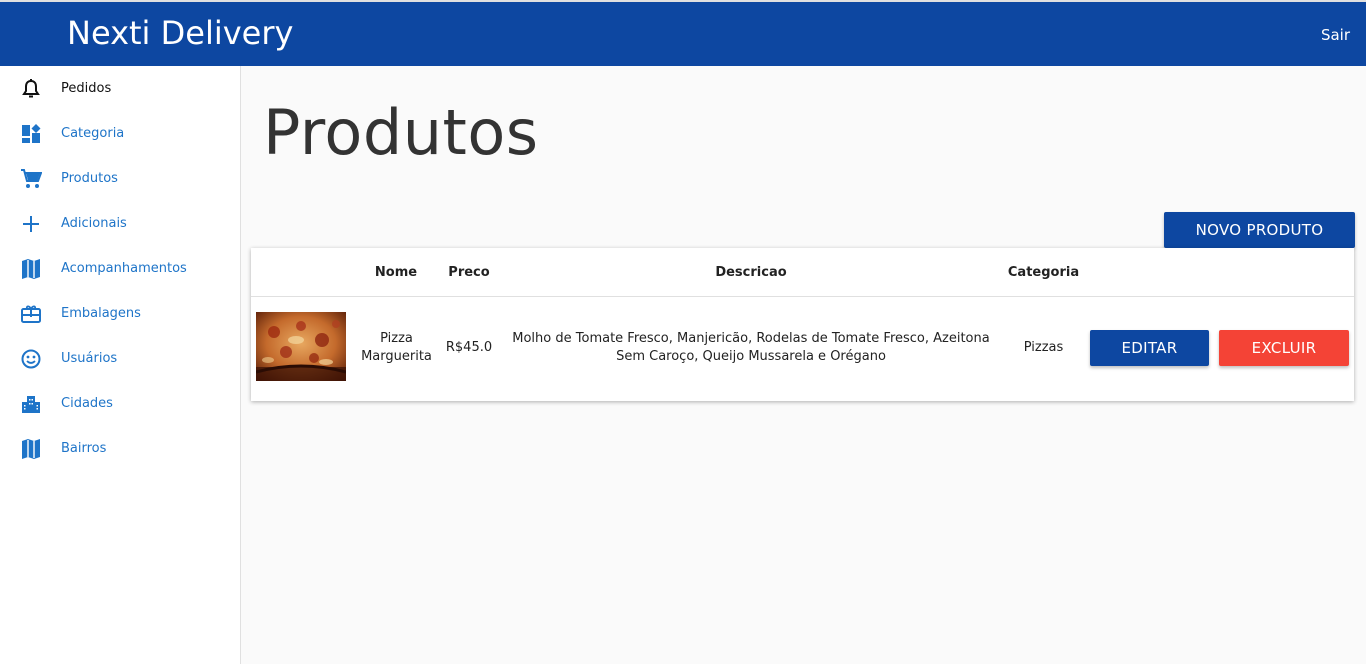  What do you see at coordinates (120, 448) in the screenshot?
I see `sidebar-item-bairros: Bairros` at bounding box center [120, 448].